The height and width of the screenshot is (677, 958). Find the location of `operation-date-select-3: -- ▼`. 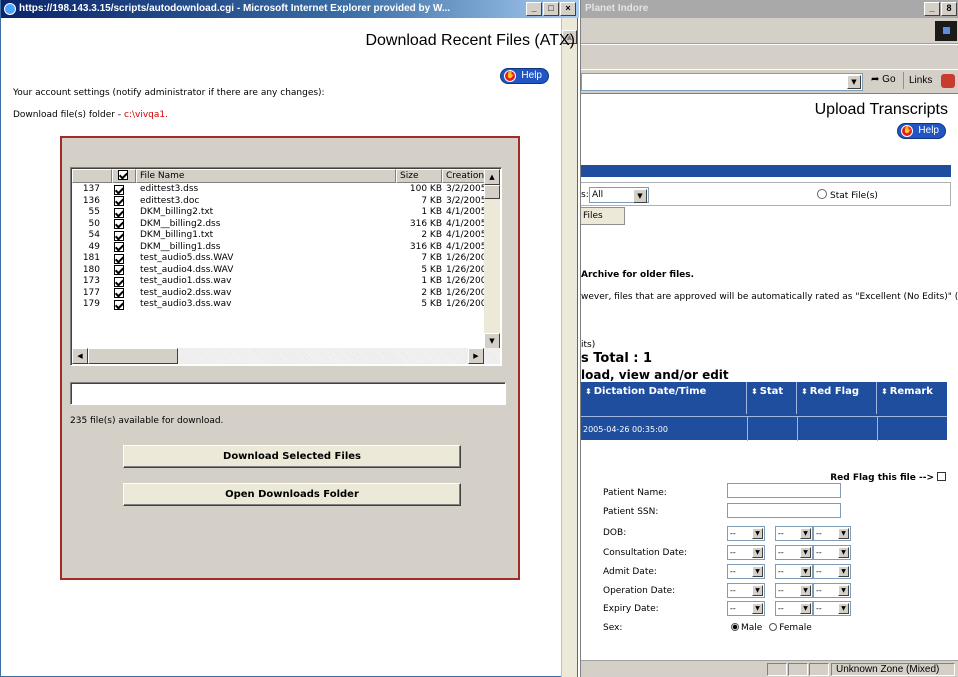

operation-date-select-3: -- ▼ is located at coordinates (832, 590).